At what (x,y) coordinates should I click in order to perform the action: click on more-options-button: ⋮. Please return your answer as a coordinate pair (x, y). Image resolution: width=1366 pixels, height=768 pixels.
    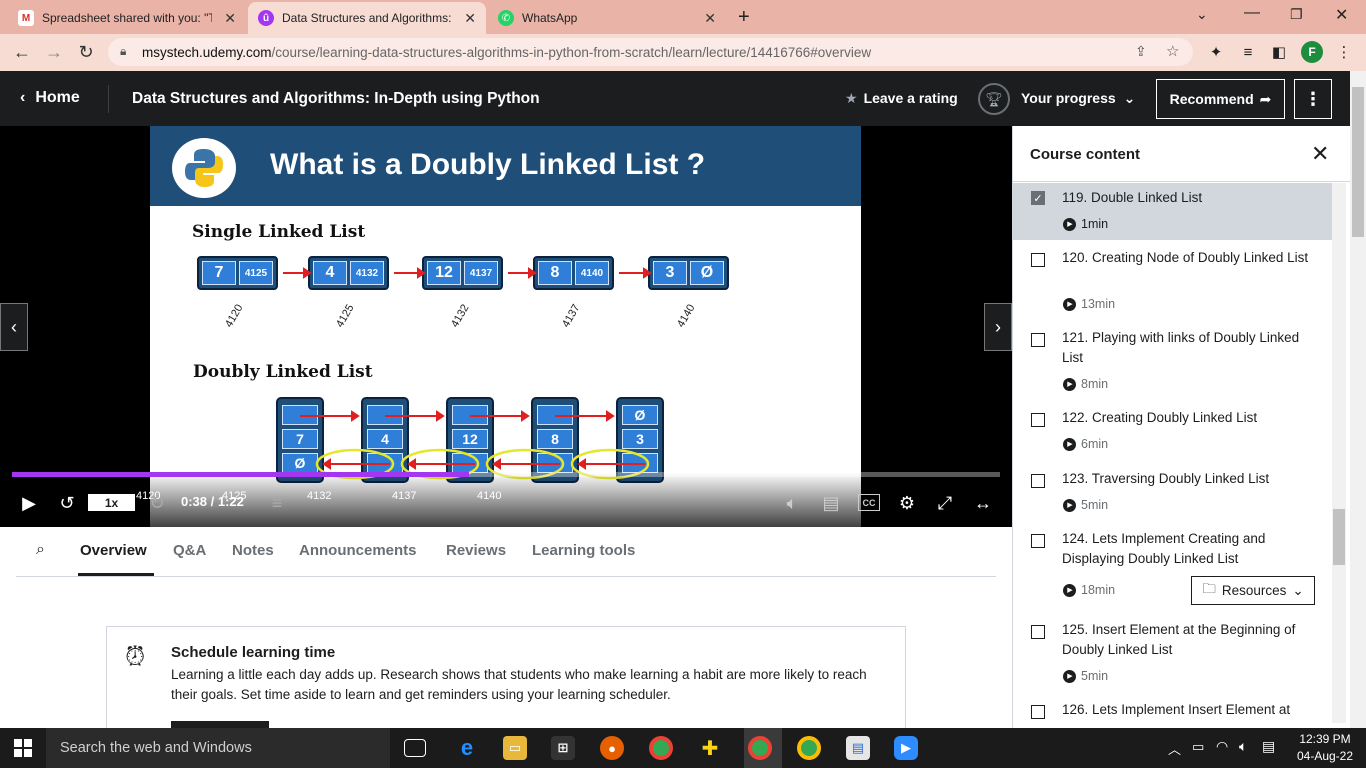
    Looking at the image, I should click on (1313, 99).